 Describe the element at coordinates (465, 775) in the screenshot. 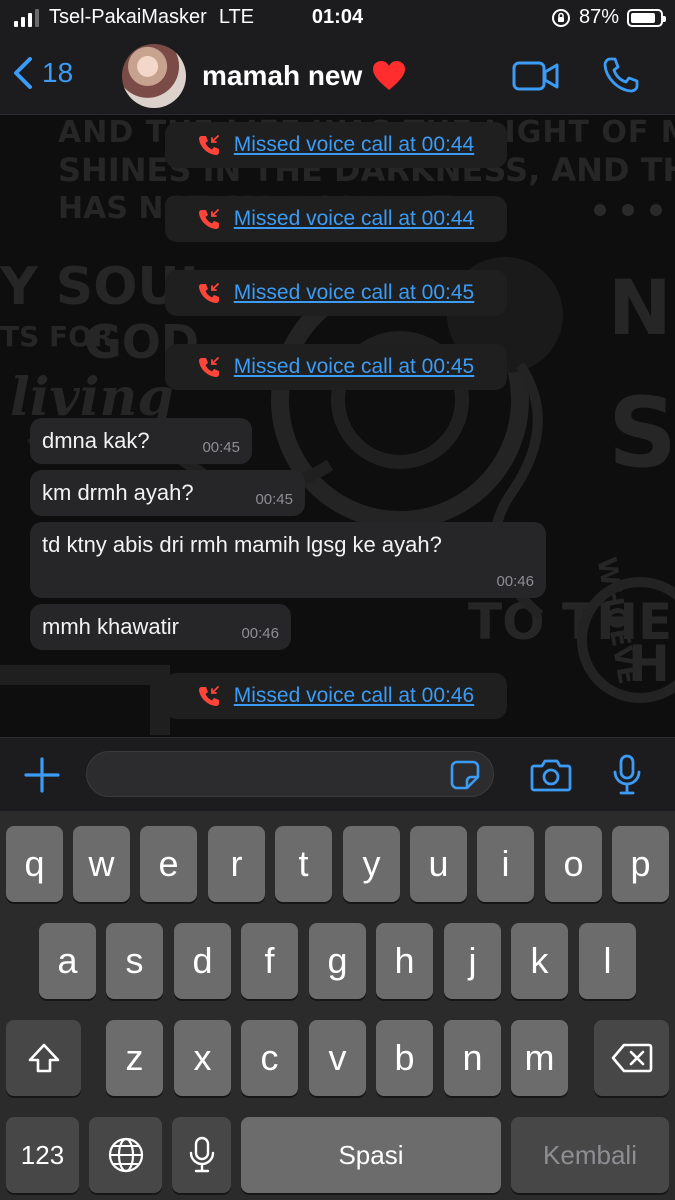

I see `sticker-icon` at that location.